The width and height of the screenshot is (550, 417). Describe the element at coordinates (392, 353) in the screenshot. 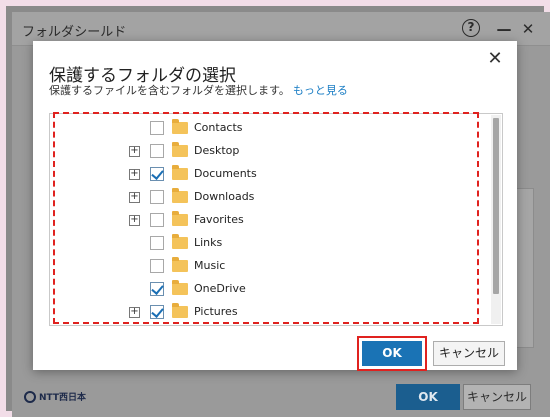

I see `ok-button: OK` at that location.